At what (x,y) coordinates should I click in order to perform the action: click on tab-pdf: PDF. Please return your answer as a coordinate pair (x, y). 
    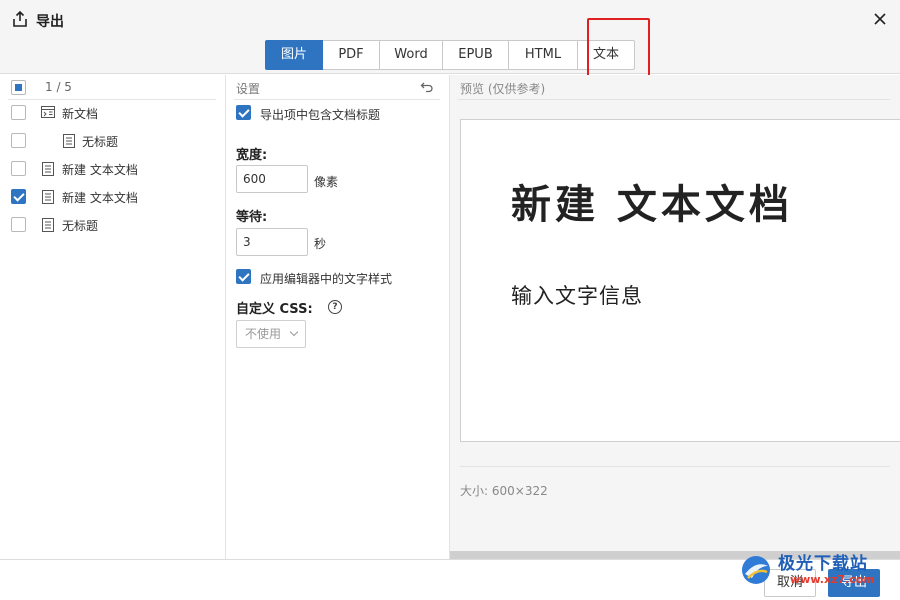
    Looking at the image, I should click on (351, 55).